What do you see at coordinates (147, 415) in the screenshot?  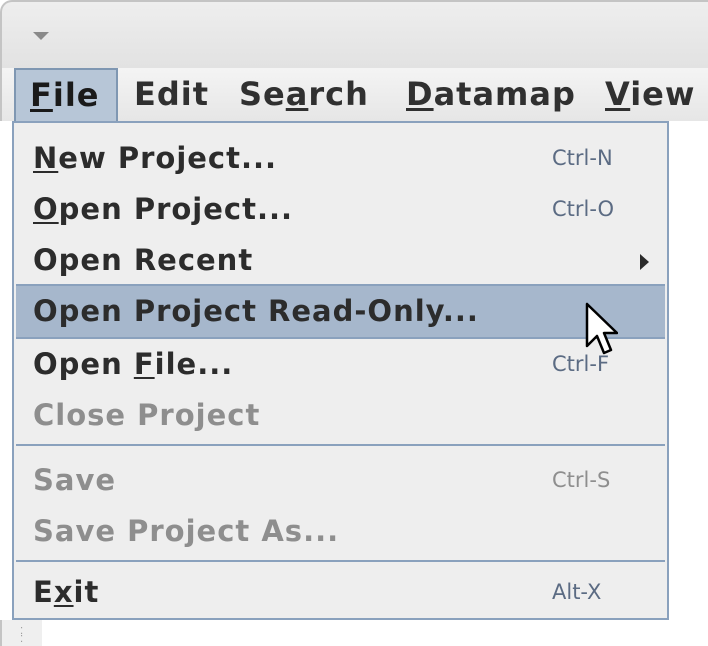 I see `menu-item-label: Close Project` at bounding box center [147, 415].